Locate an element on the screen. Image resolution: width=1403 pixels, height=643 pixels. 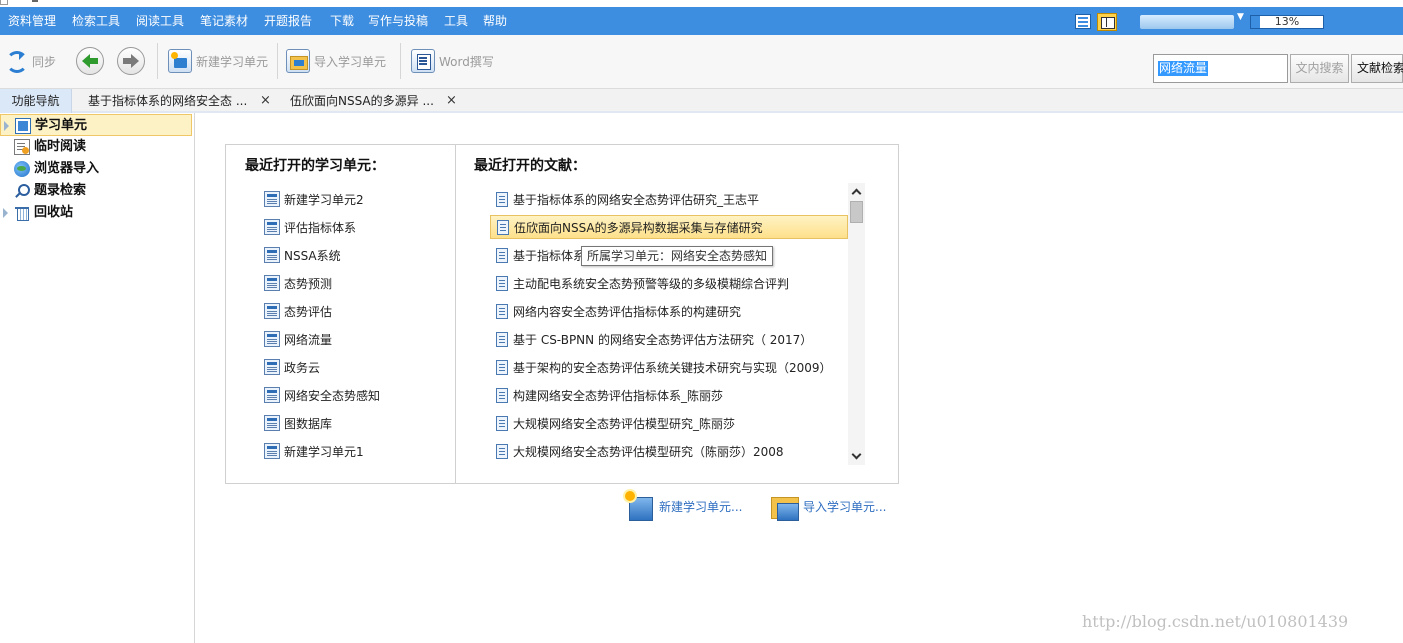
word-writing-button: Word撰写 is located at coordinates (452, 61).